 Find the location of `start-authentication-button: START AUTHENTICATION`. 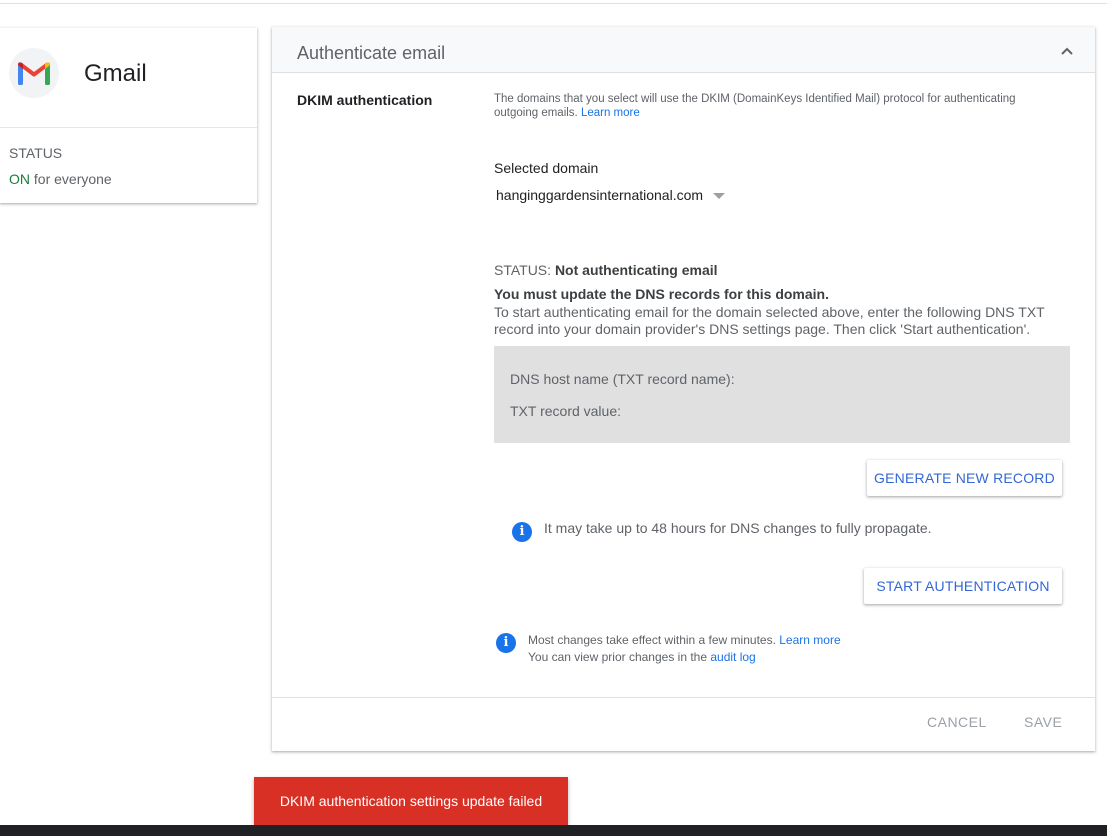

start-authentication-button: START AUTHENTICATION is located at coordinates (963, 586).